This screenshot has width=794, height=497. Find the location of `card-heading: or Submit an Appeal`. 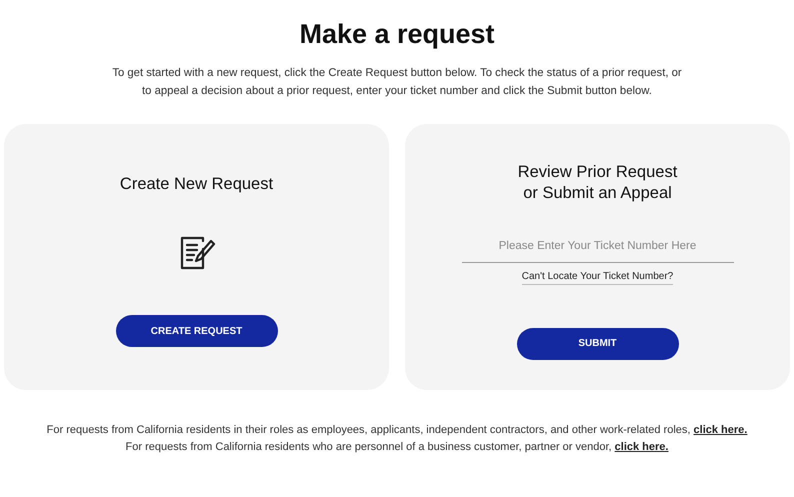

card-heading: or Submit an Appeal is located at coordinates (597, 193).